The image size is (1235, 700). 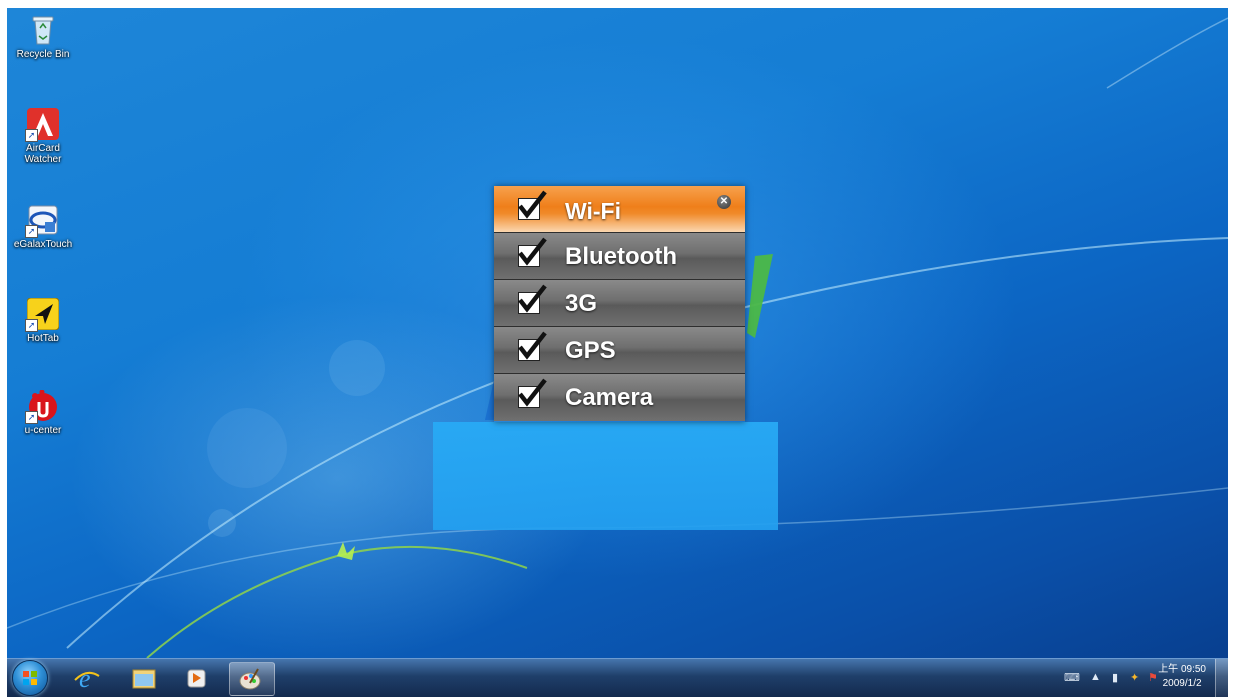 I want to click on desktop-icon-u-center: ➚ u-center, so click(x=43, y=412).